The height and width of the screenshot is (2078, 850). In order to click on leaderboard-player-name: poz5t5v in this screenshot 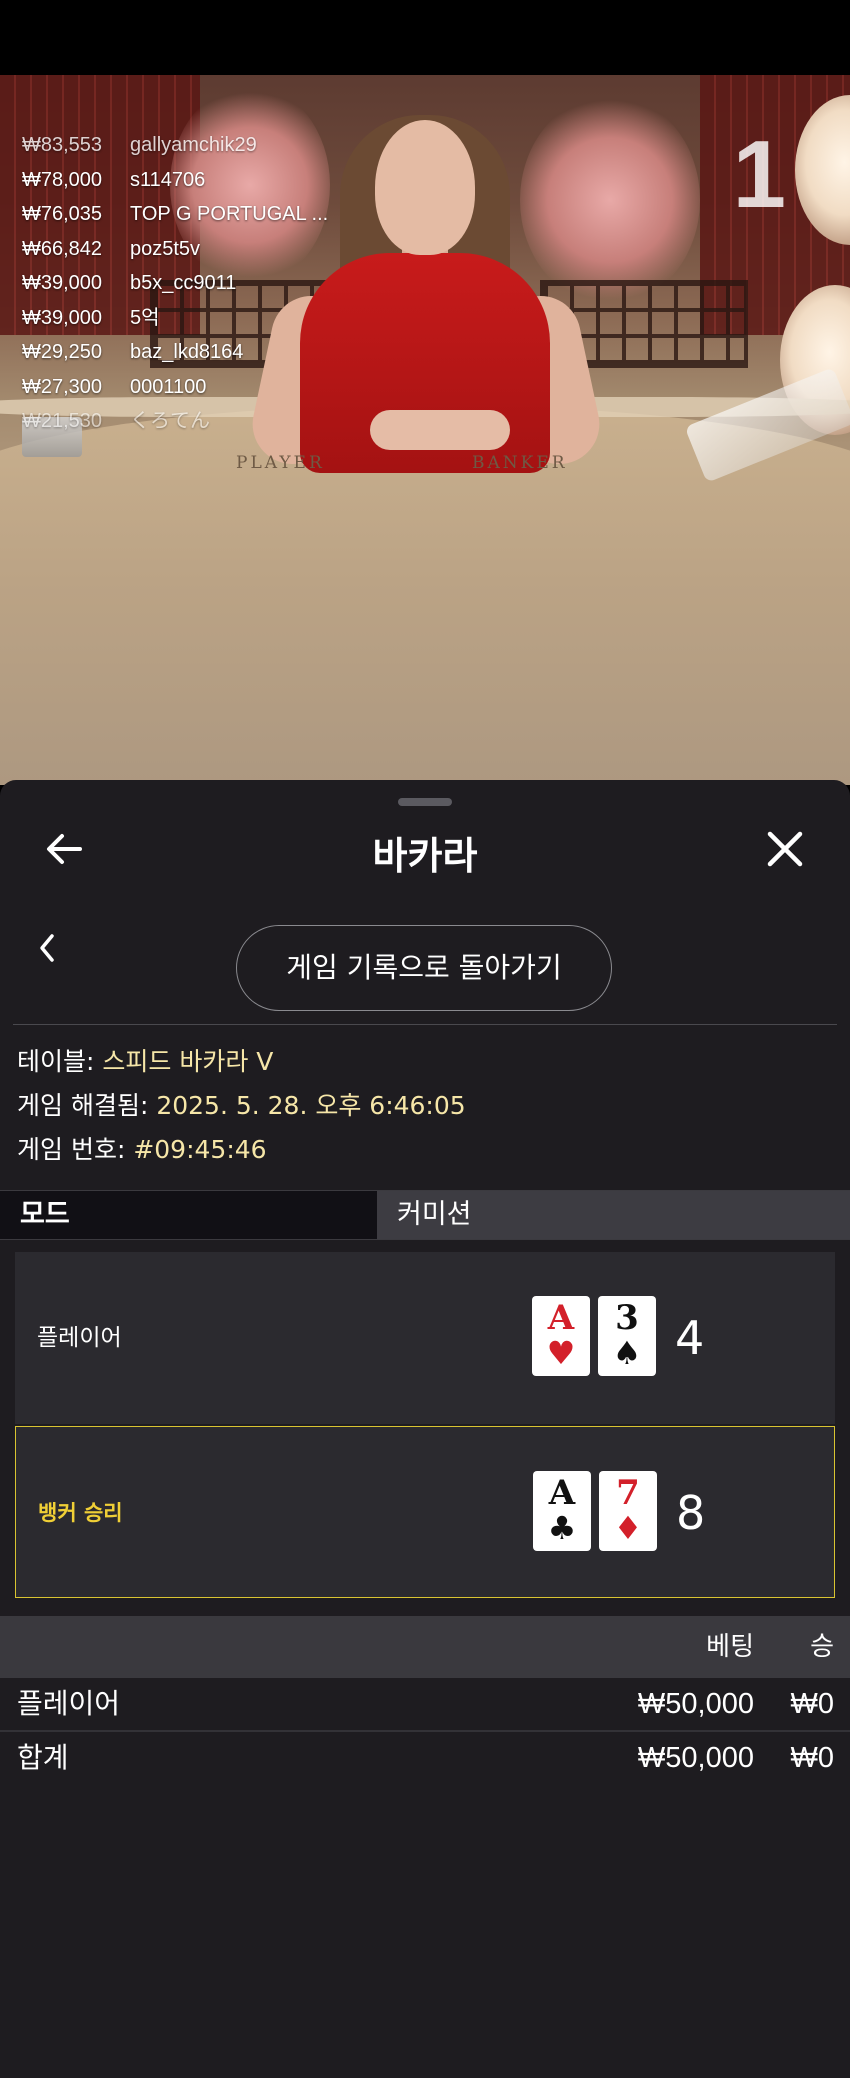, I will do `click(165, 248)`.